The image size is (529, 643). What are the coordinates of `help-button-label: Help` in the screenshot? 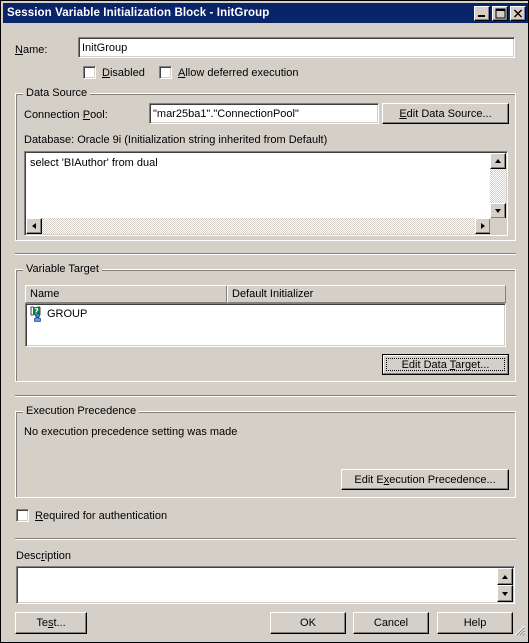 It's located at (475, 623).